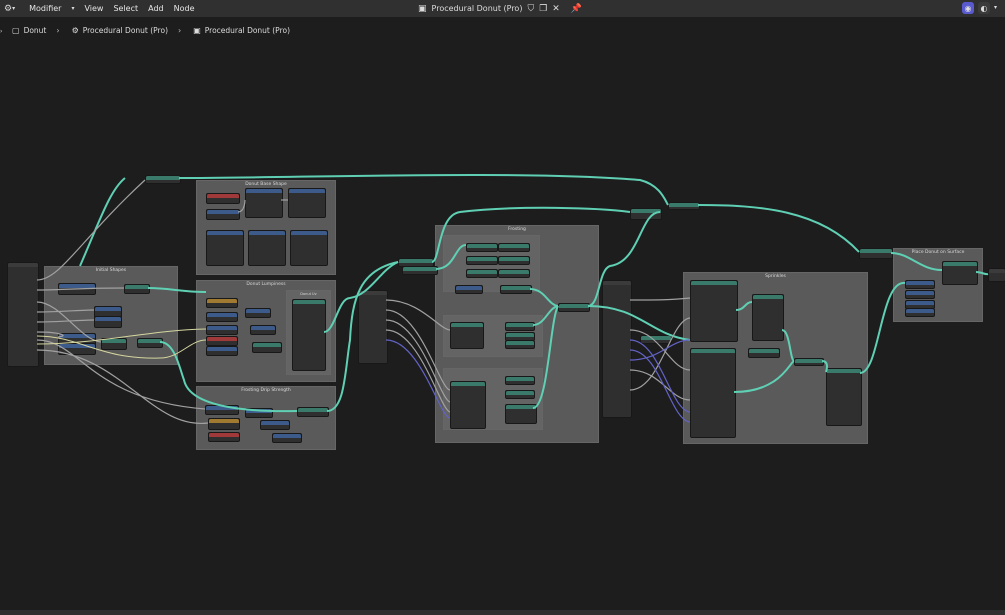  What do you see at coordinates (983, 8) in the screenshot?
I see `overlay-toggle-icon: ◐` at bounding box center [983, 8].